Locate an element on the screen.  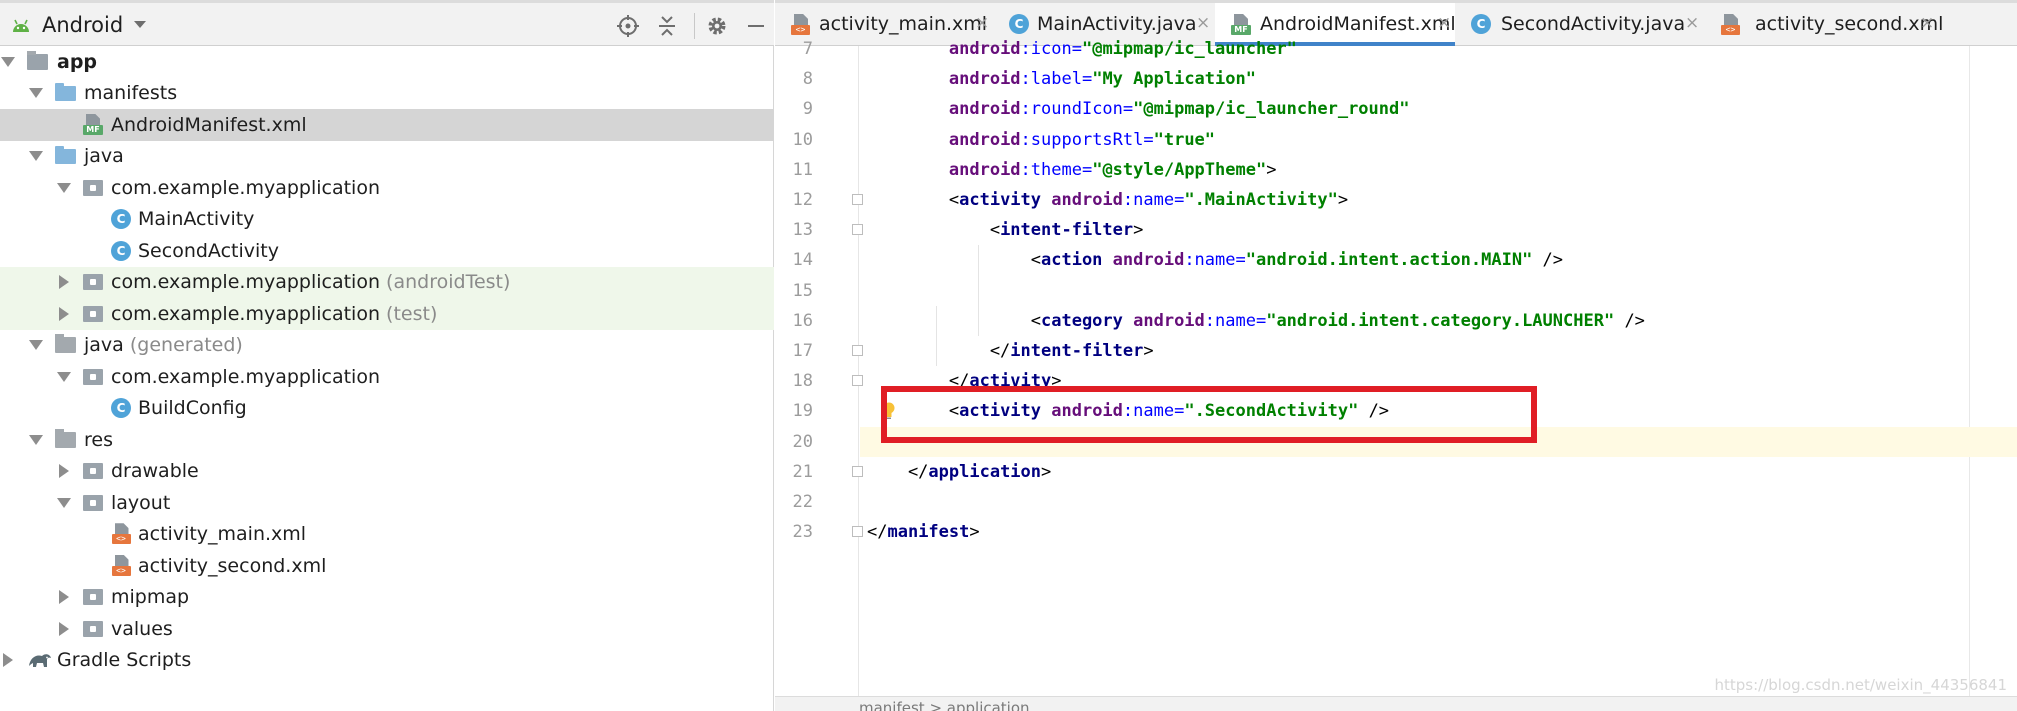
code-token: category is located at coordinates (1087, 320).